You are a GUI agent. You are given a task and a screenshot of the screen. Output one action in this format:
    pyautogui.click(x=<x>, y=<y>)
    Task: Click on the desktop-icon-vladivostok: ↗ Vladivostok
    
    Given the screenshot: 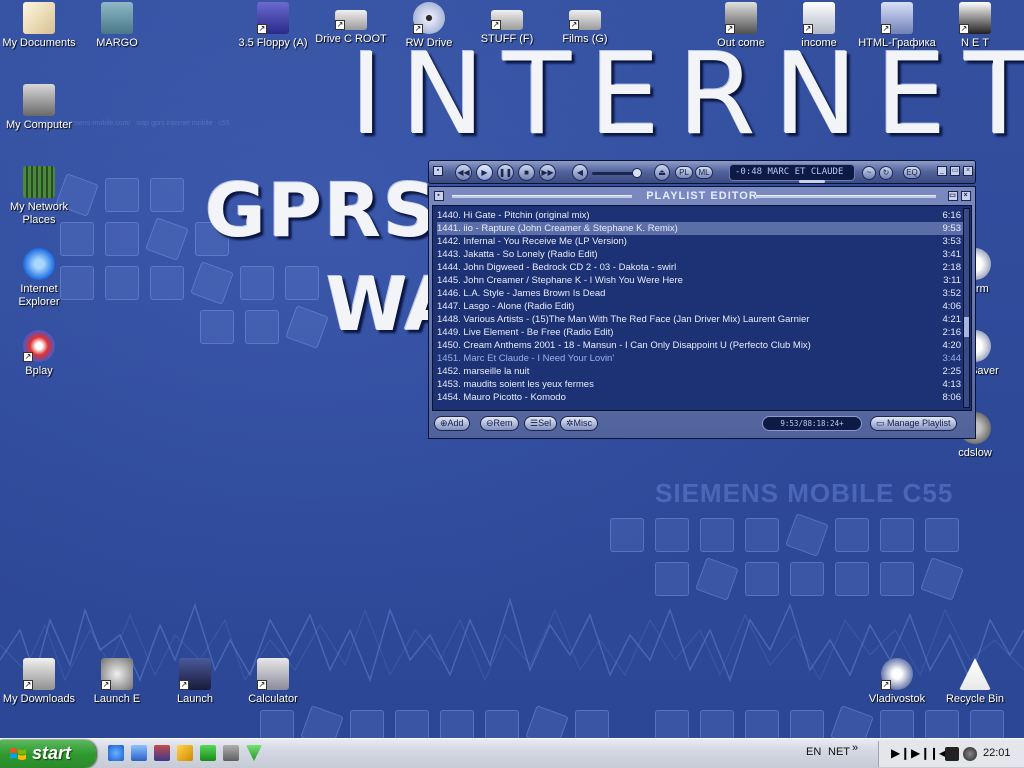 What is the action you would take?
    pyautogui.click(x=897, y=682)
    